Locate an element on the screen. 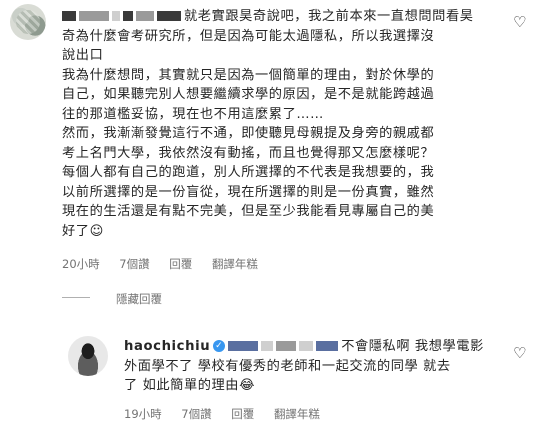  comment-line: 說出口 is located at coordinates (83, 55).